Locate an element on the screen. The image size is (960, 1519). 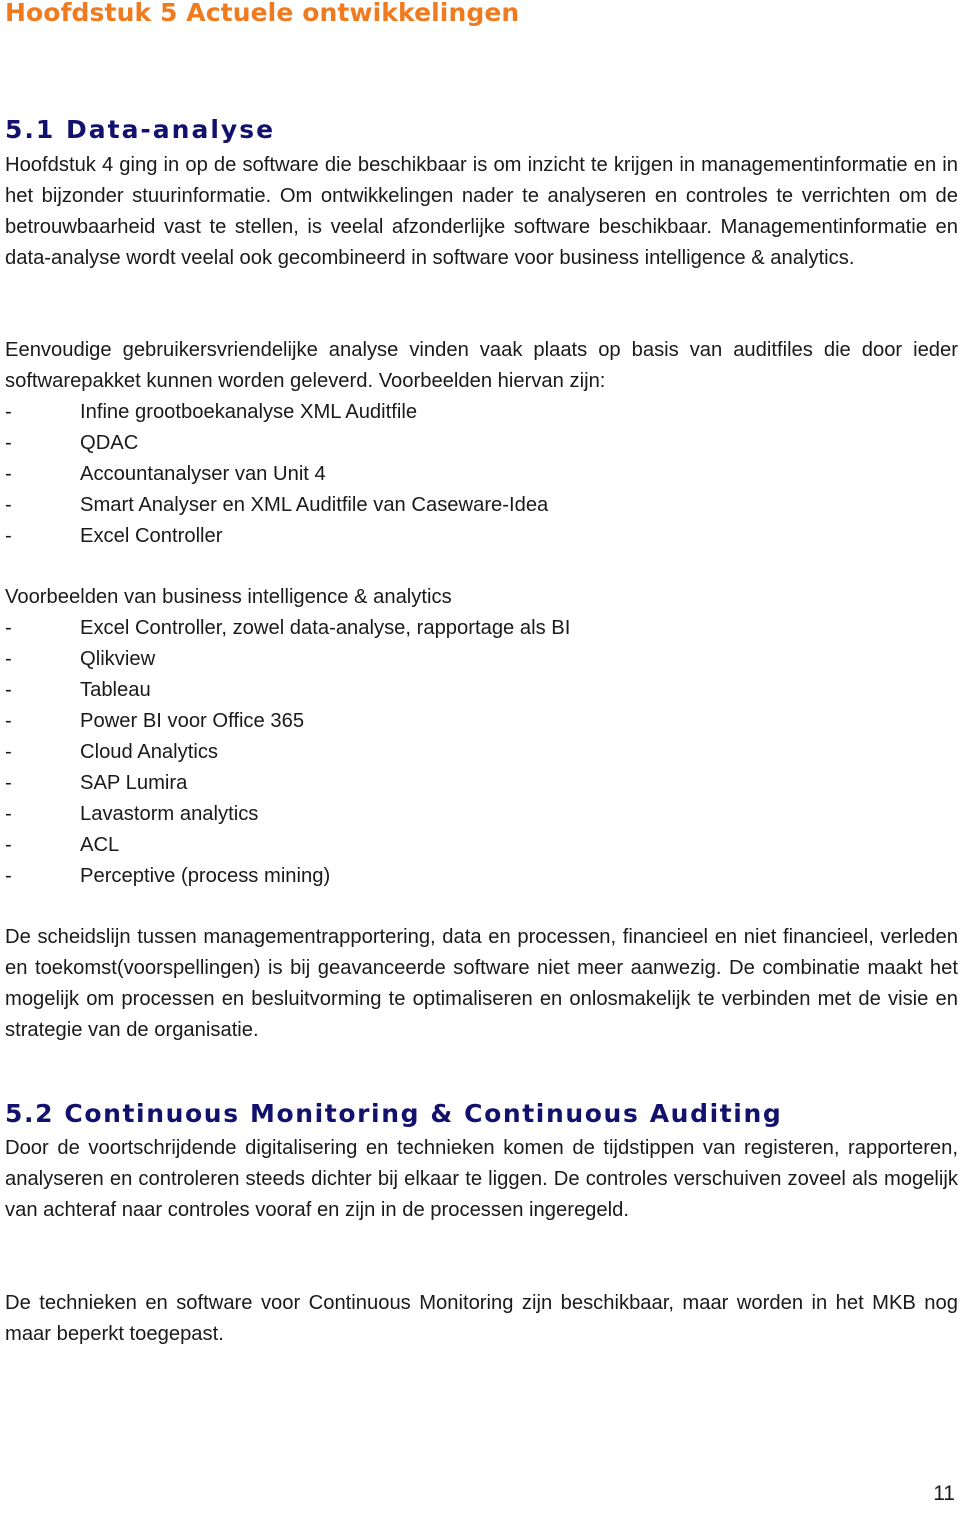
list-item: - Excel Controller is located at coordinates (481, 536).